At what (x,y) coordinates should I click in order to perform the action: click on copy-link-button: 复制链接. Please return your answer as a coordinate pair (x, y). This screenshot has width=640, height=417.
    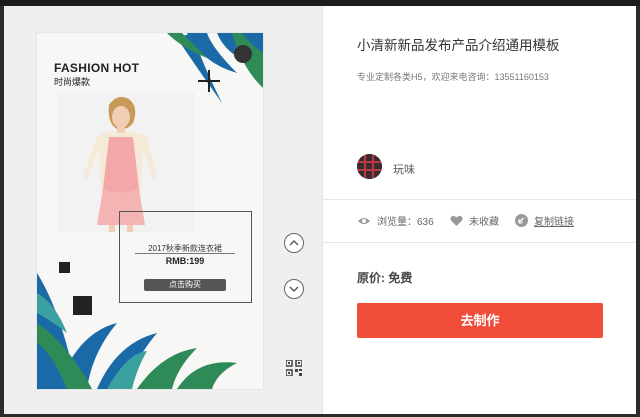
    Looking at the image, I should click on (544, 220).